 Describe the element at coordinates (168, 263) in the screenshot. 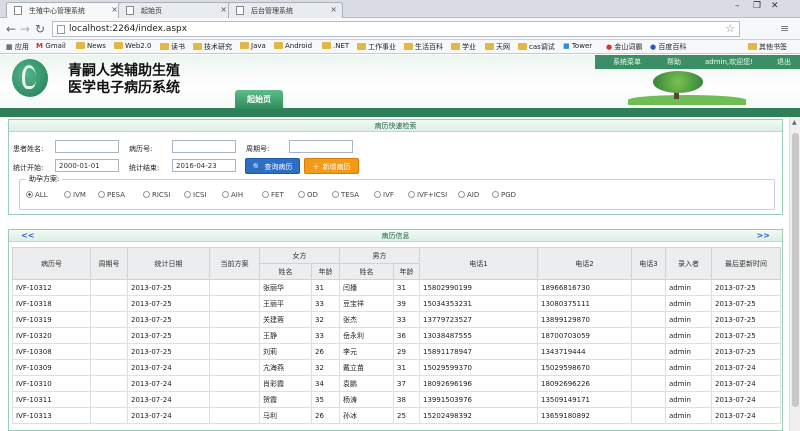

I see `col-date: 统计日期` at that location.